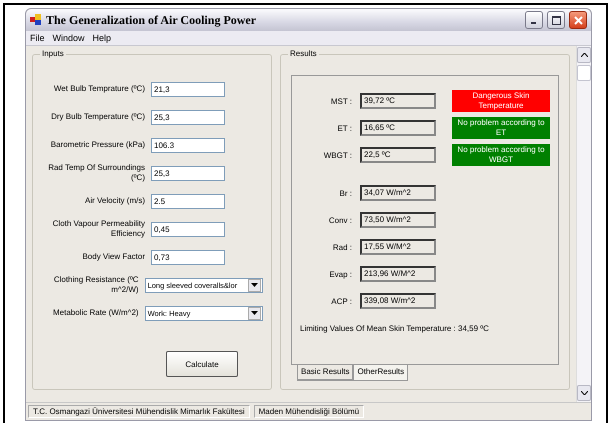  Describe the element at coordinates (395, 328) in the screenshot. I see `limit-text: Limiting Values Of Mean Skin Temperature : 34,59 ºC` at that location.